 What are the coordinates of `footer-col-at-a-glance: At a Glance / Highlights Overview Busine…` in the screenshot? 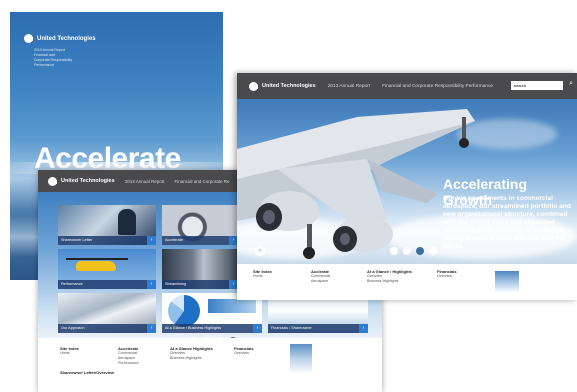 It's located at (389, 276).